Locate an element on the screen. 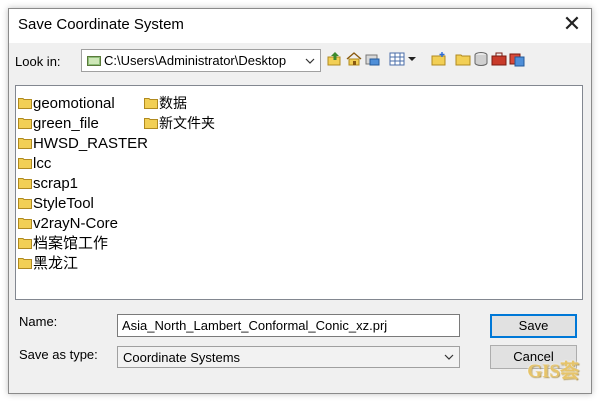 The width and height of the screenshot is (600, 402). list-item-label: HWSD_RASTER is located at coordinates (91, 143).